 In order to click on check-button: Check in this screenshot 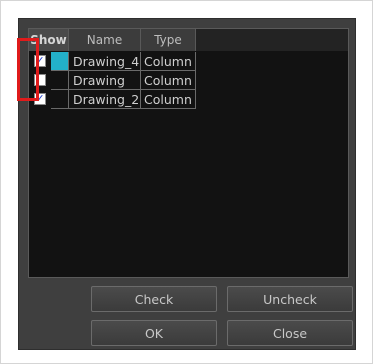, I will do `click(154, 299)`.